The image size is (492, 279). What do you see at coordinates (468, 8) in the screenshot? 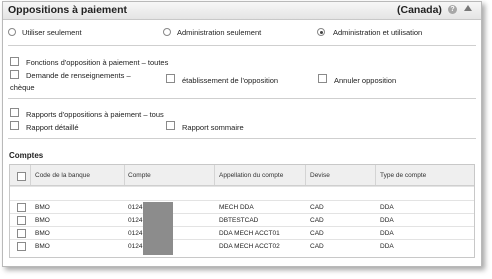
I see `collapse-icon` at bounding box center [468, 8].